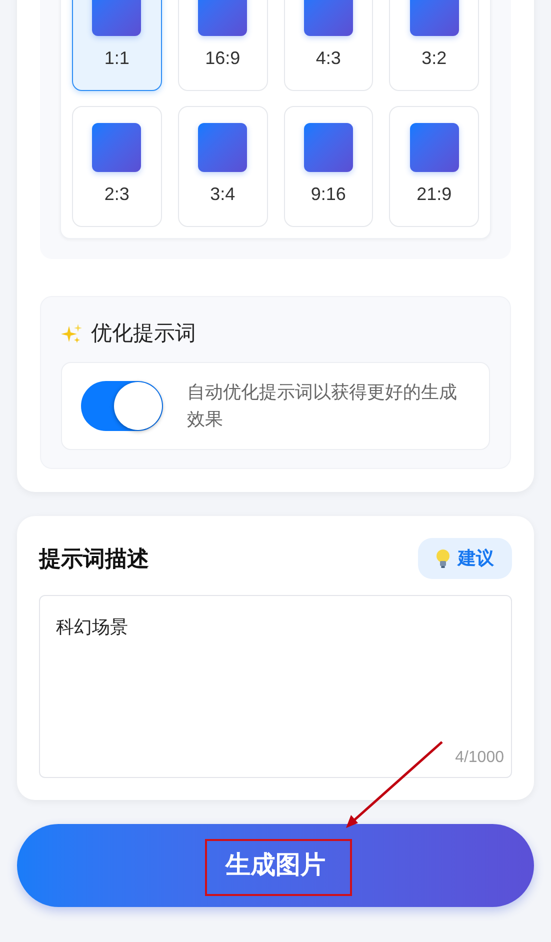 The height and width of the screenshot is (942, 551). I want to click on ratio-option: 2:3, so click(117, 166).